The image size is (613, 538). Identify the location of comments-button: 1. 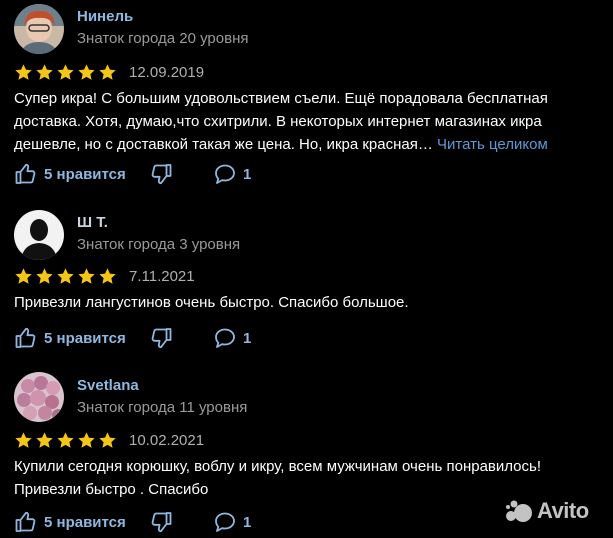
(232, 522).